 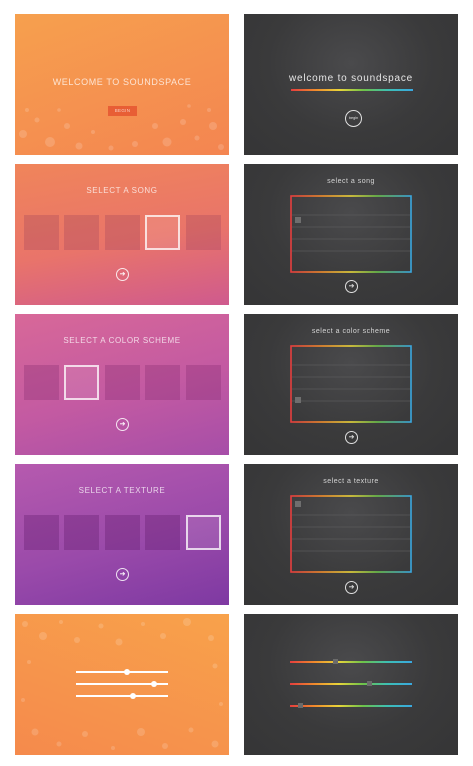 I want to click on selected-texture-marker, so click(x=298, y=504).